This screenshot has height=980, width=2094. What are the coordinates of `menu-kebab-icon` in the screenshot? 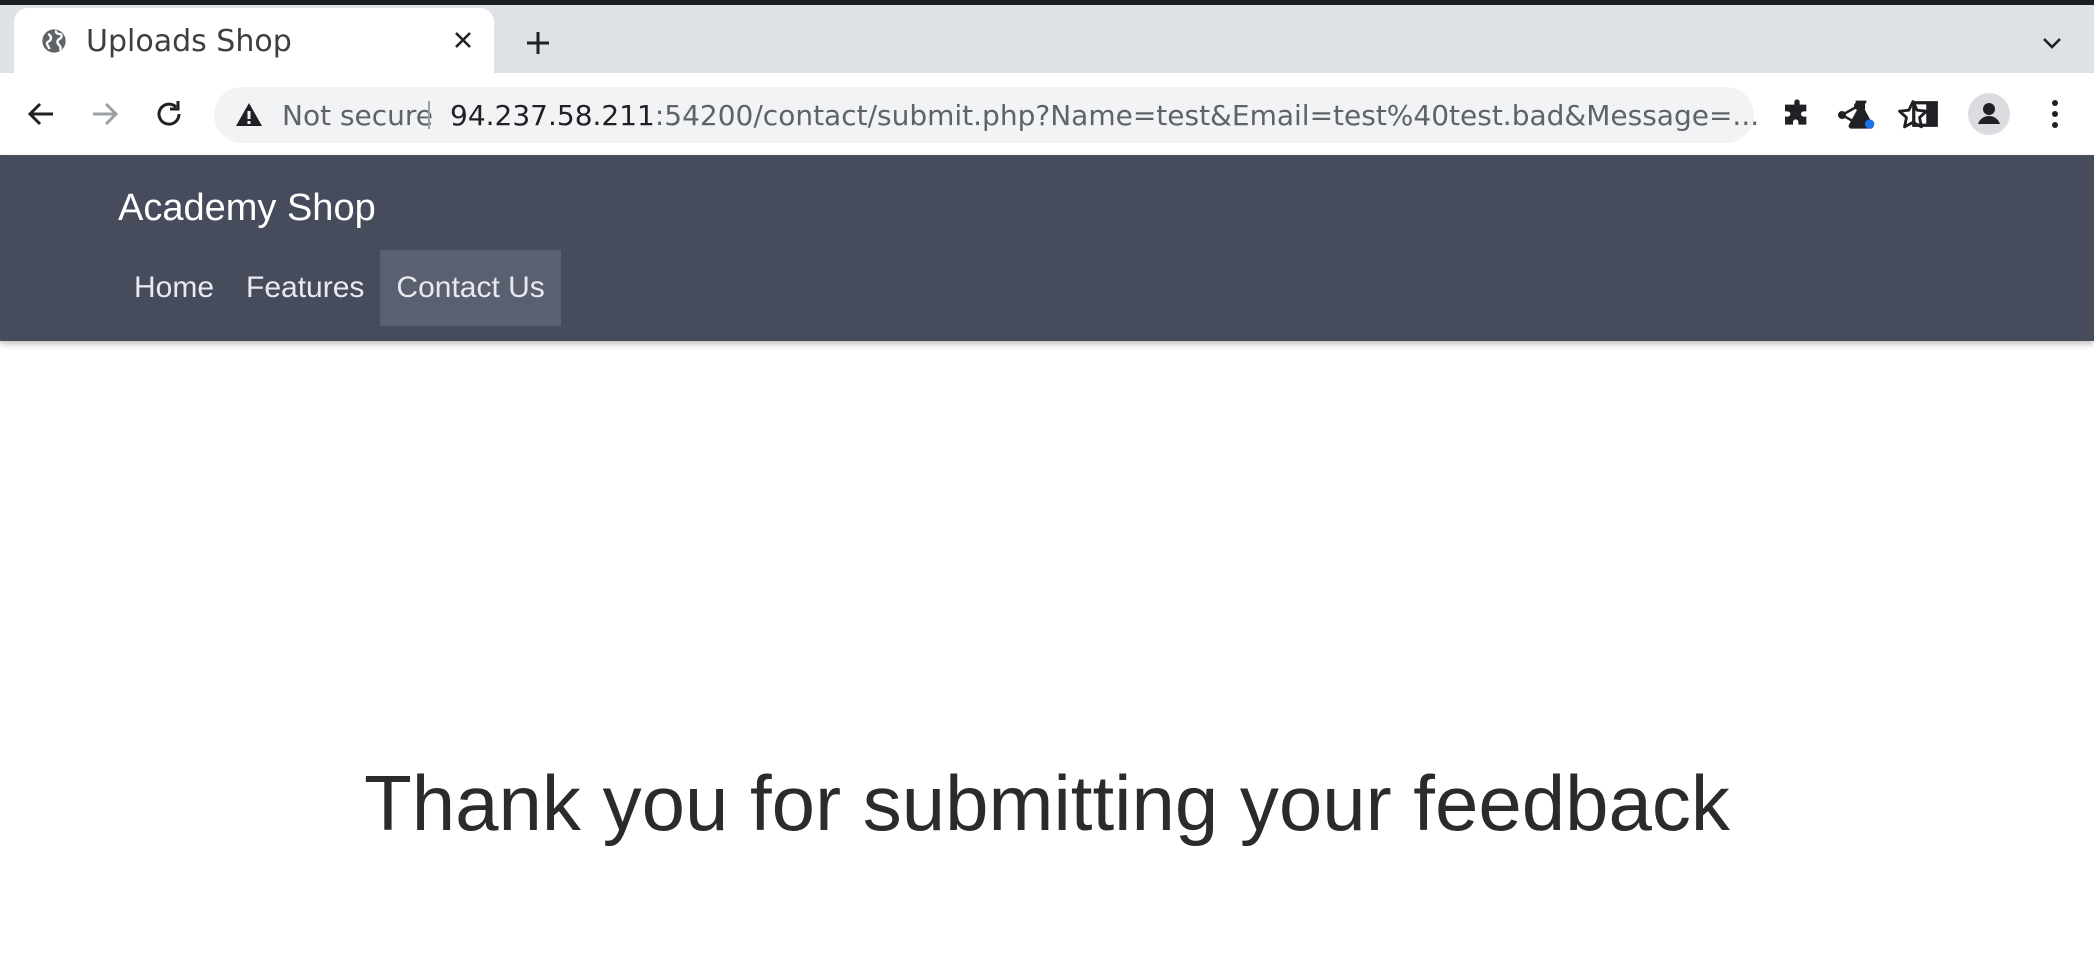 It's located at (2055, 114).